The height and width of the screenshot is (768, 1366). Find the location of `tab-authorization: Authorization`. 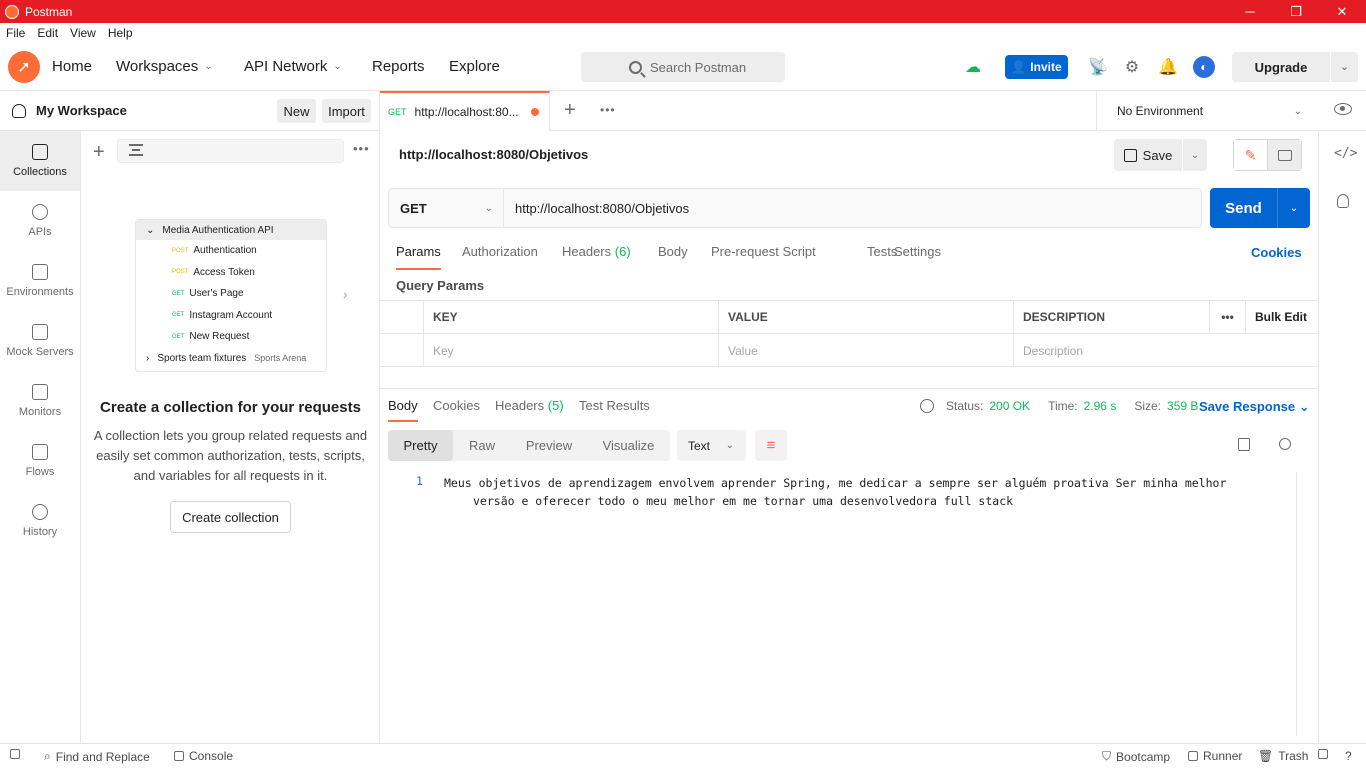

tab-authorization: Authorization is located at coordinates (500, 257).